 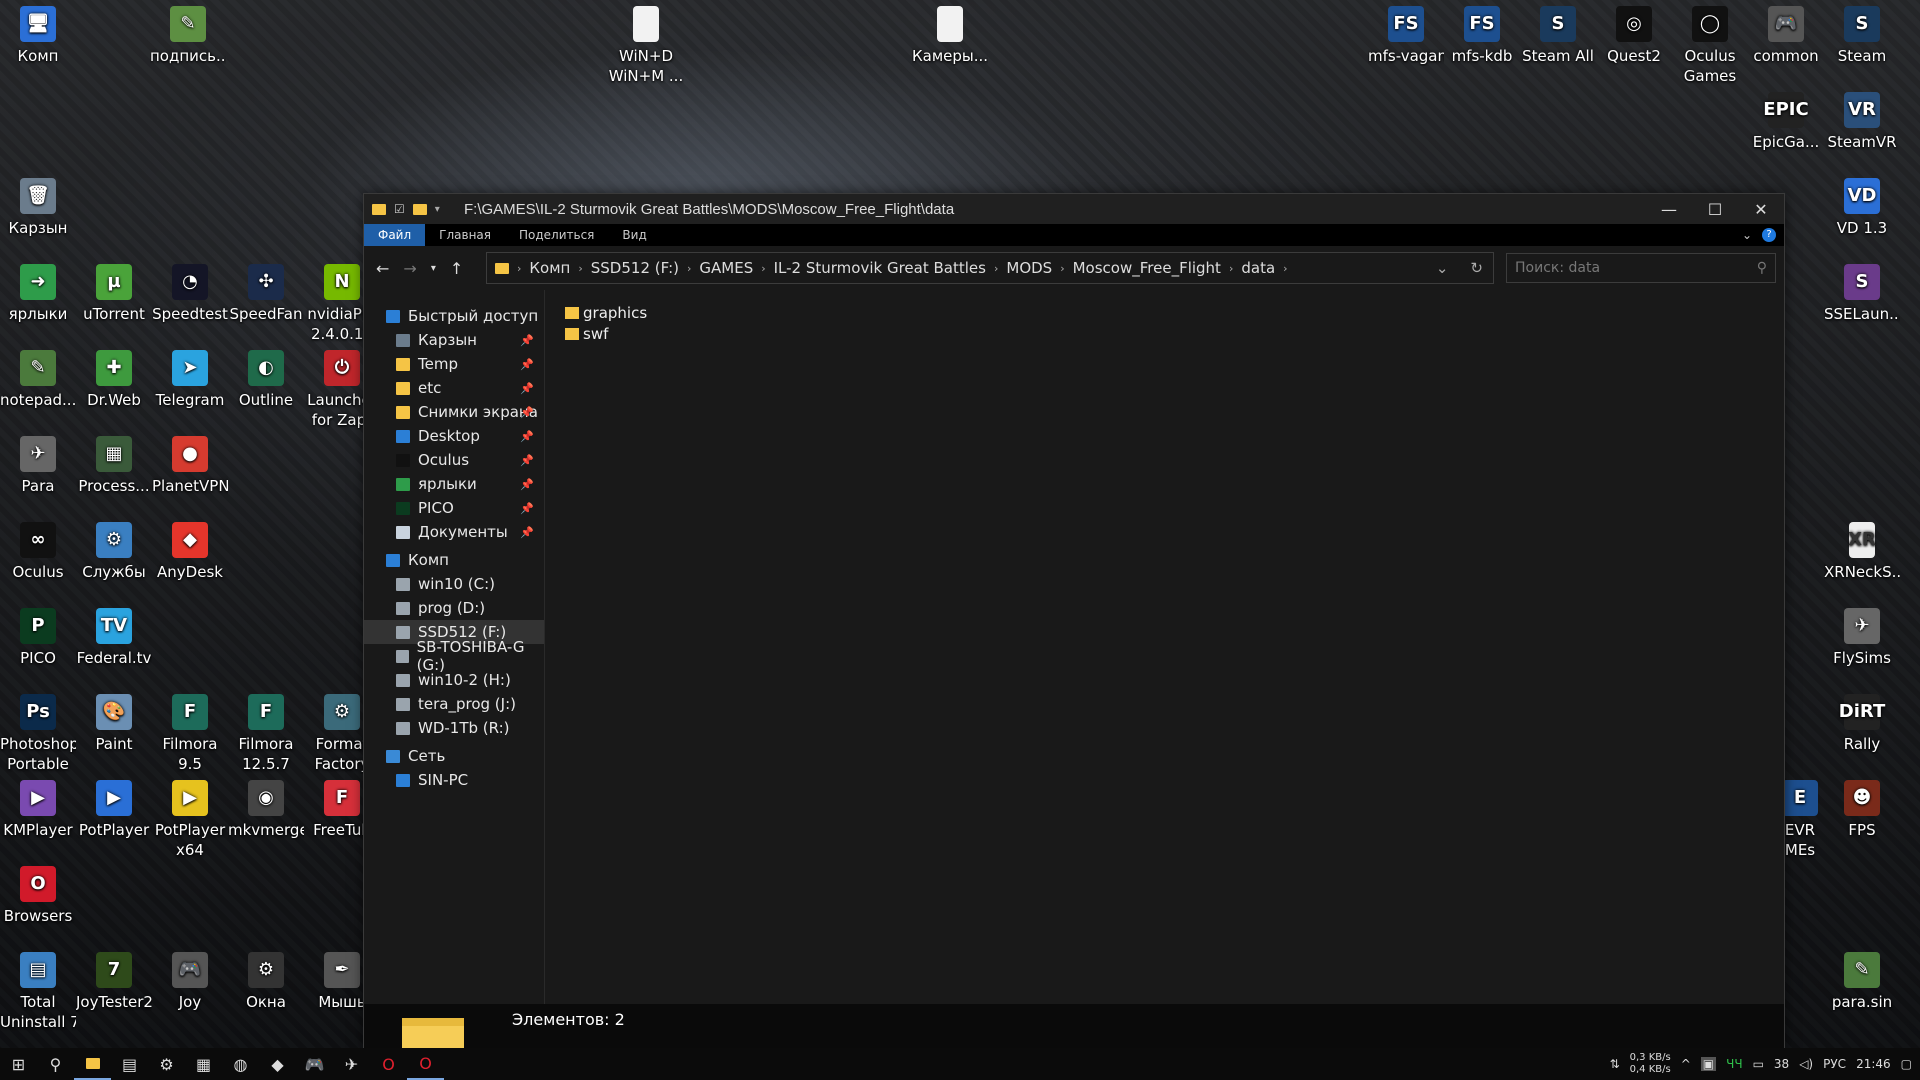 I want to click on desktop-icon: ∞ Oculus, so click(x=38, y=549).